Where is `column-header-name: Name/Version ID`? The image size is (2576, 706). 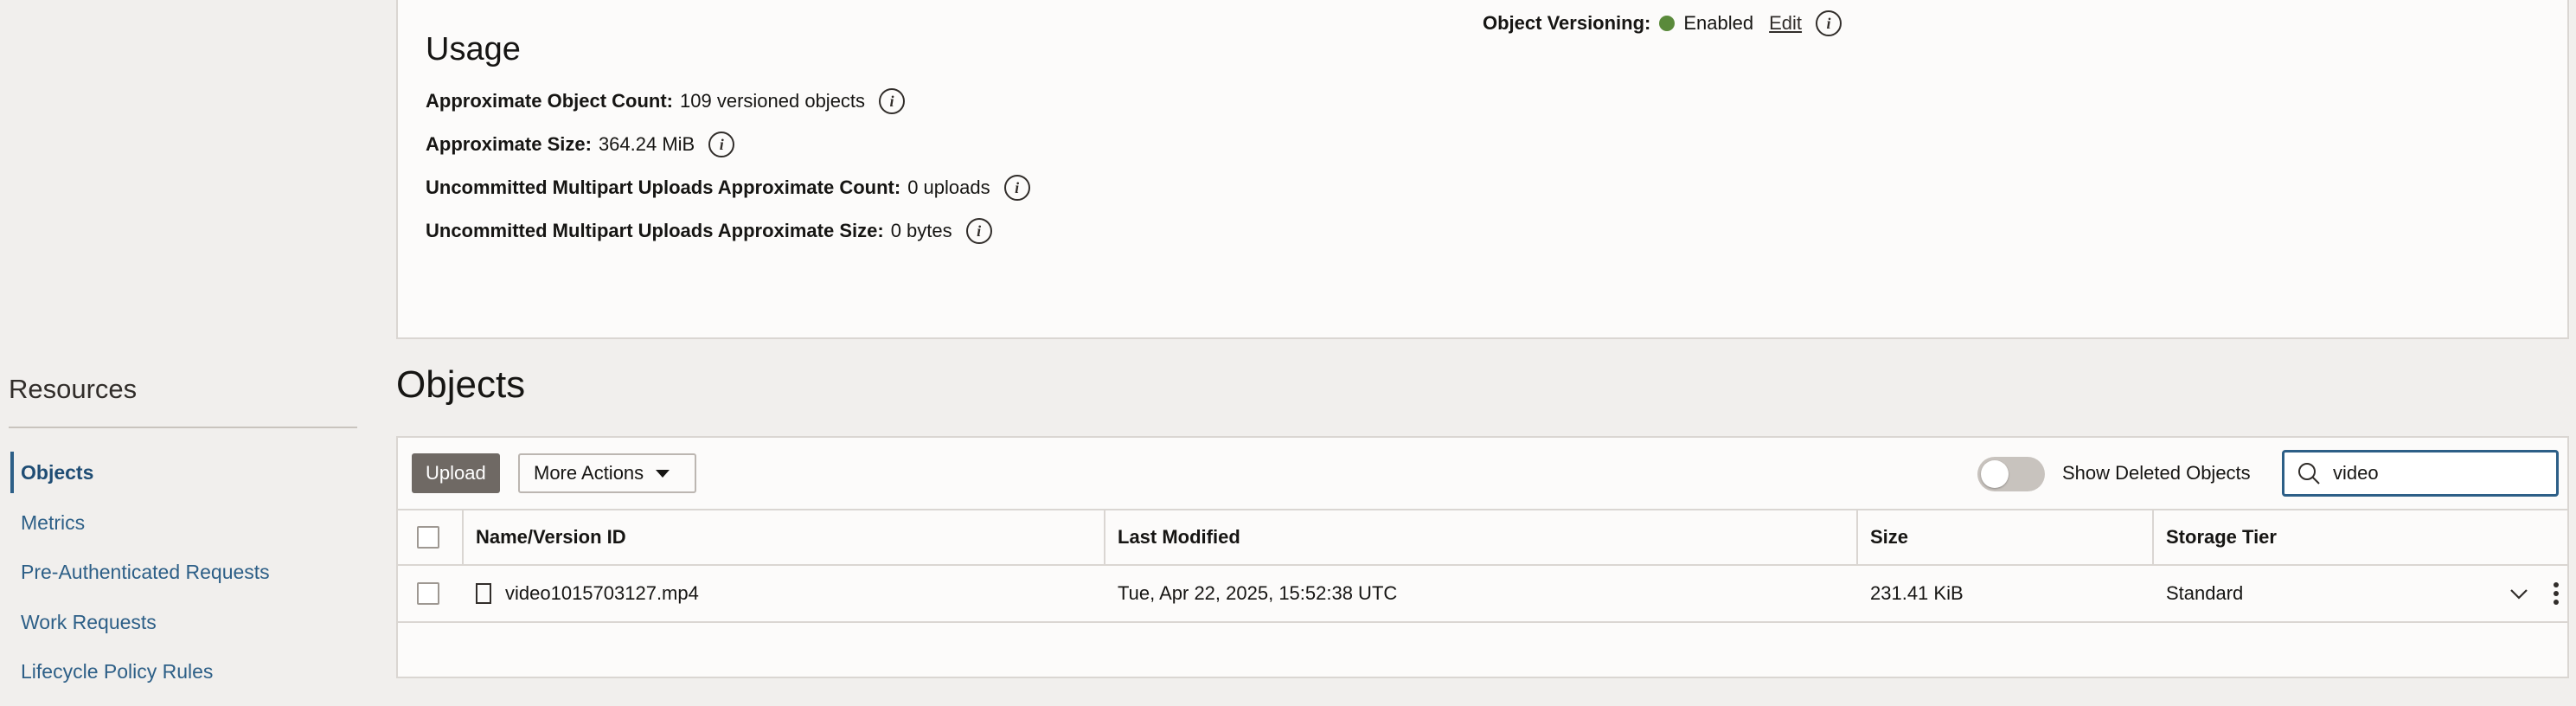 column-header-name: Name/Version ID is located at coordinates (545, 537).